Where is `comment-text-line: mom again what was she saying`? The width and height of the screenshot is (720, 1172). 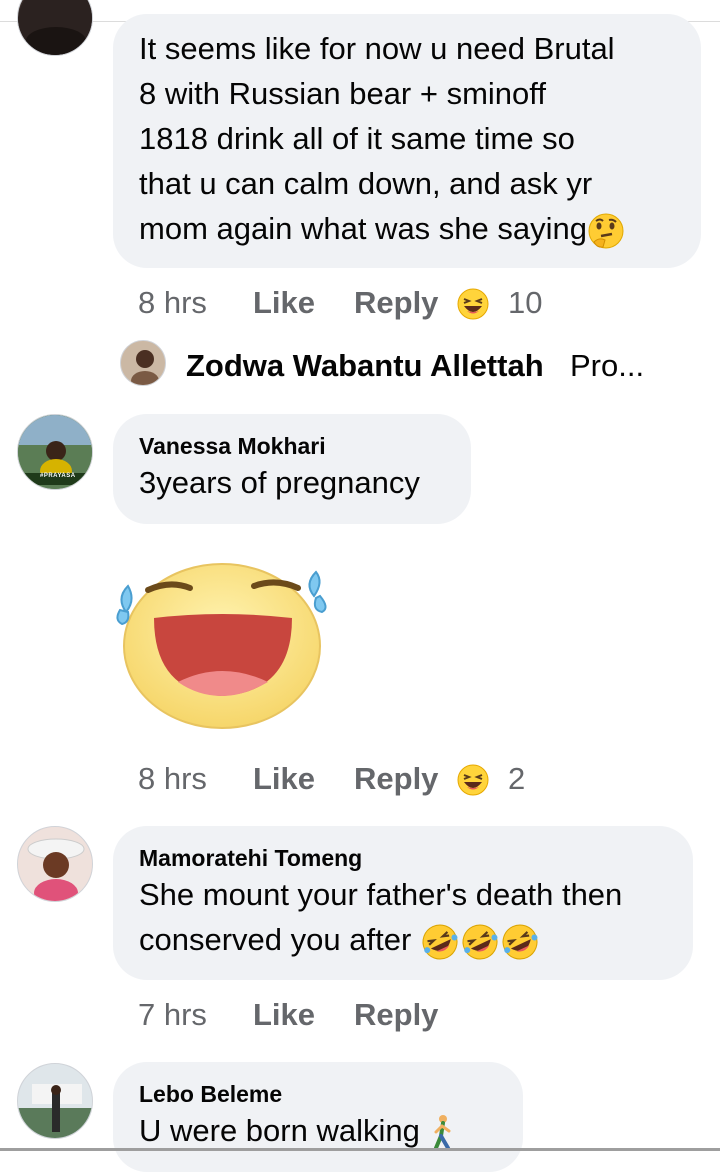 comment-text-line: mom again what was she saying is located at coordinates (363, 228).